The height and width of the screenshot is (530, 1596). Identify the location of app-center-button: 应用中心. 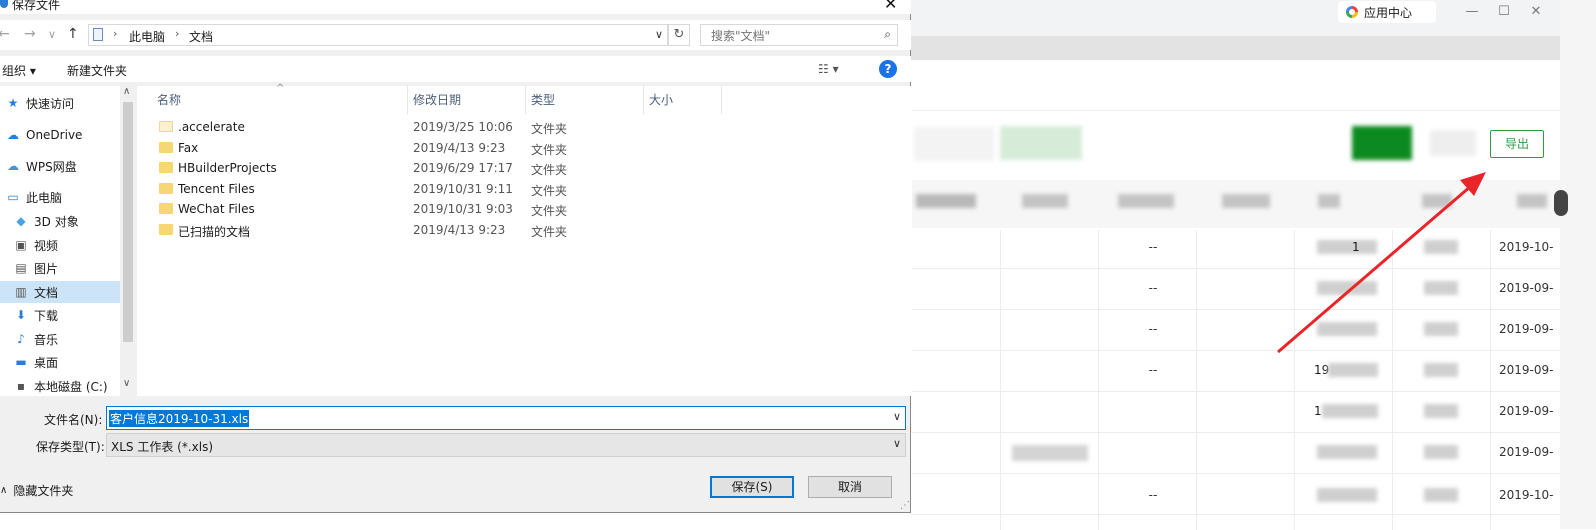
(1387, 12).